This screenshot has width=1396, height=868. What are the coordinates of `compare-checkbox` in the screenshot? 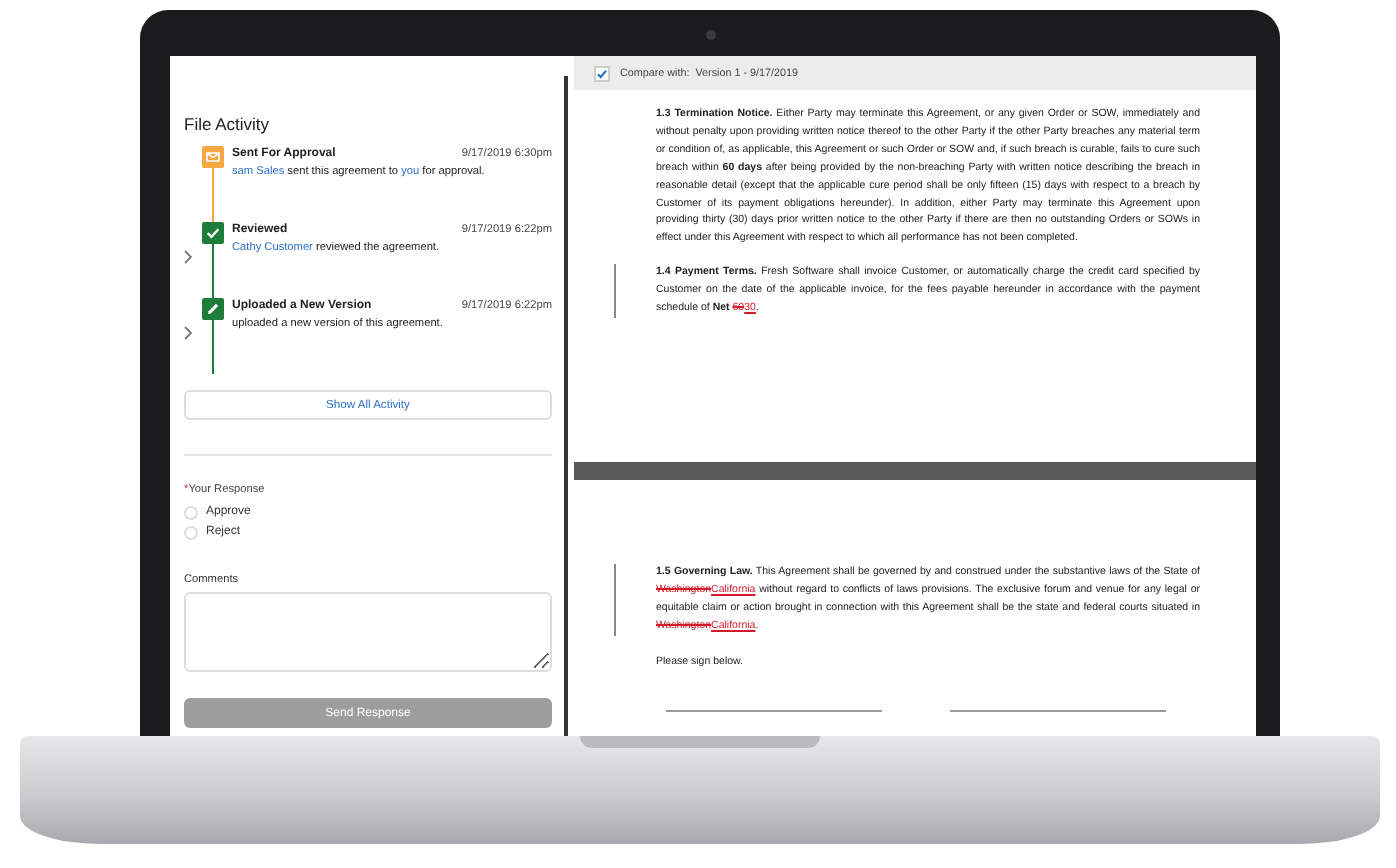 It's located at (602, 73).